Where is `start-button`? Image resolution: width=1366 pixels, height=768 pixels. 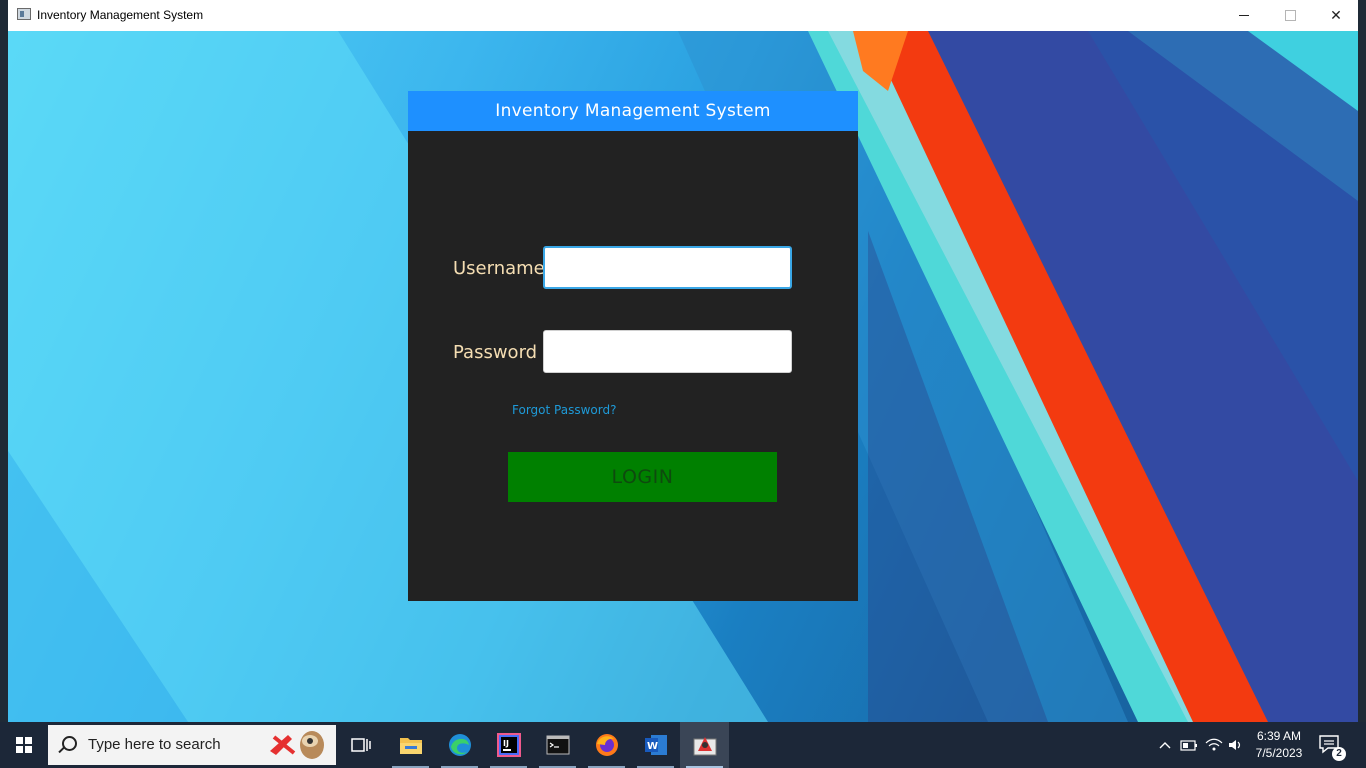 start-button is located at coordinates (24, 745).